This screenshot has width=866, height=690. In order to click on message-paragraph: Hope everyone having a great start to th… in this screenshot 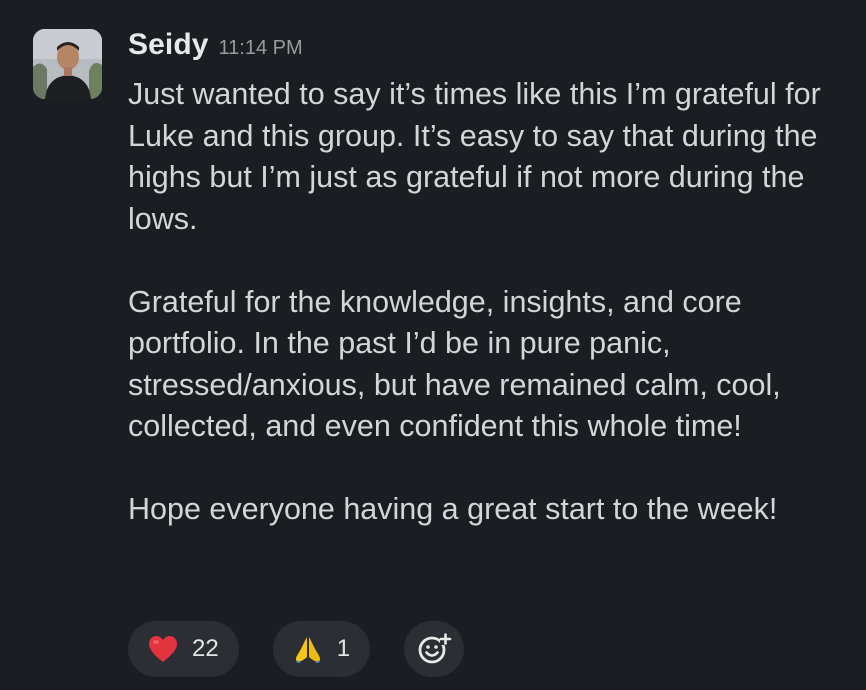, I will do `click(453, 509)`.